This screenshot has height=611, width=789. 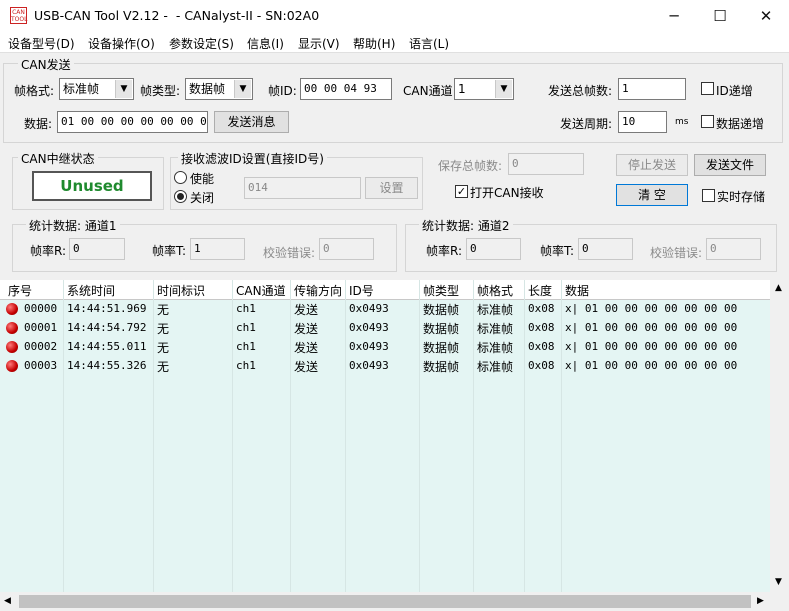 What do you see at coordinates (201, 43) in the screenshot?
I see `menu-parameter-settings: 参数设定(S)` at bounding box center [201, 43].